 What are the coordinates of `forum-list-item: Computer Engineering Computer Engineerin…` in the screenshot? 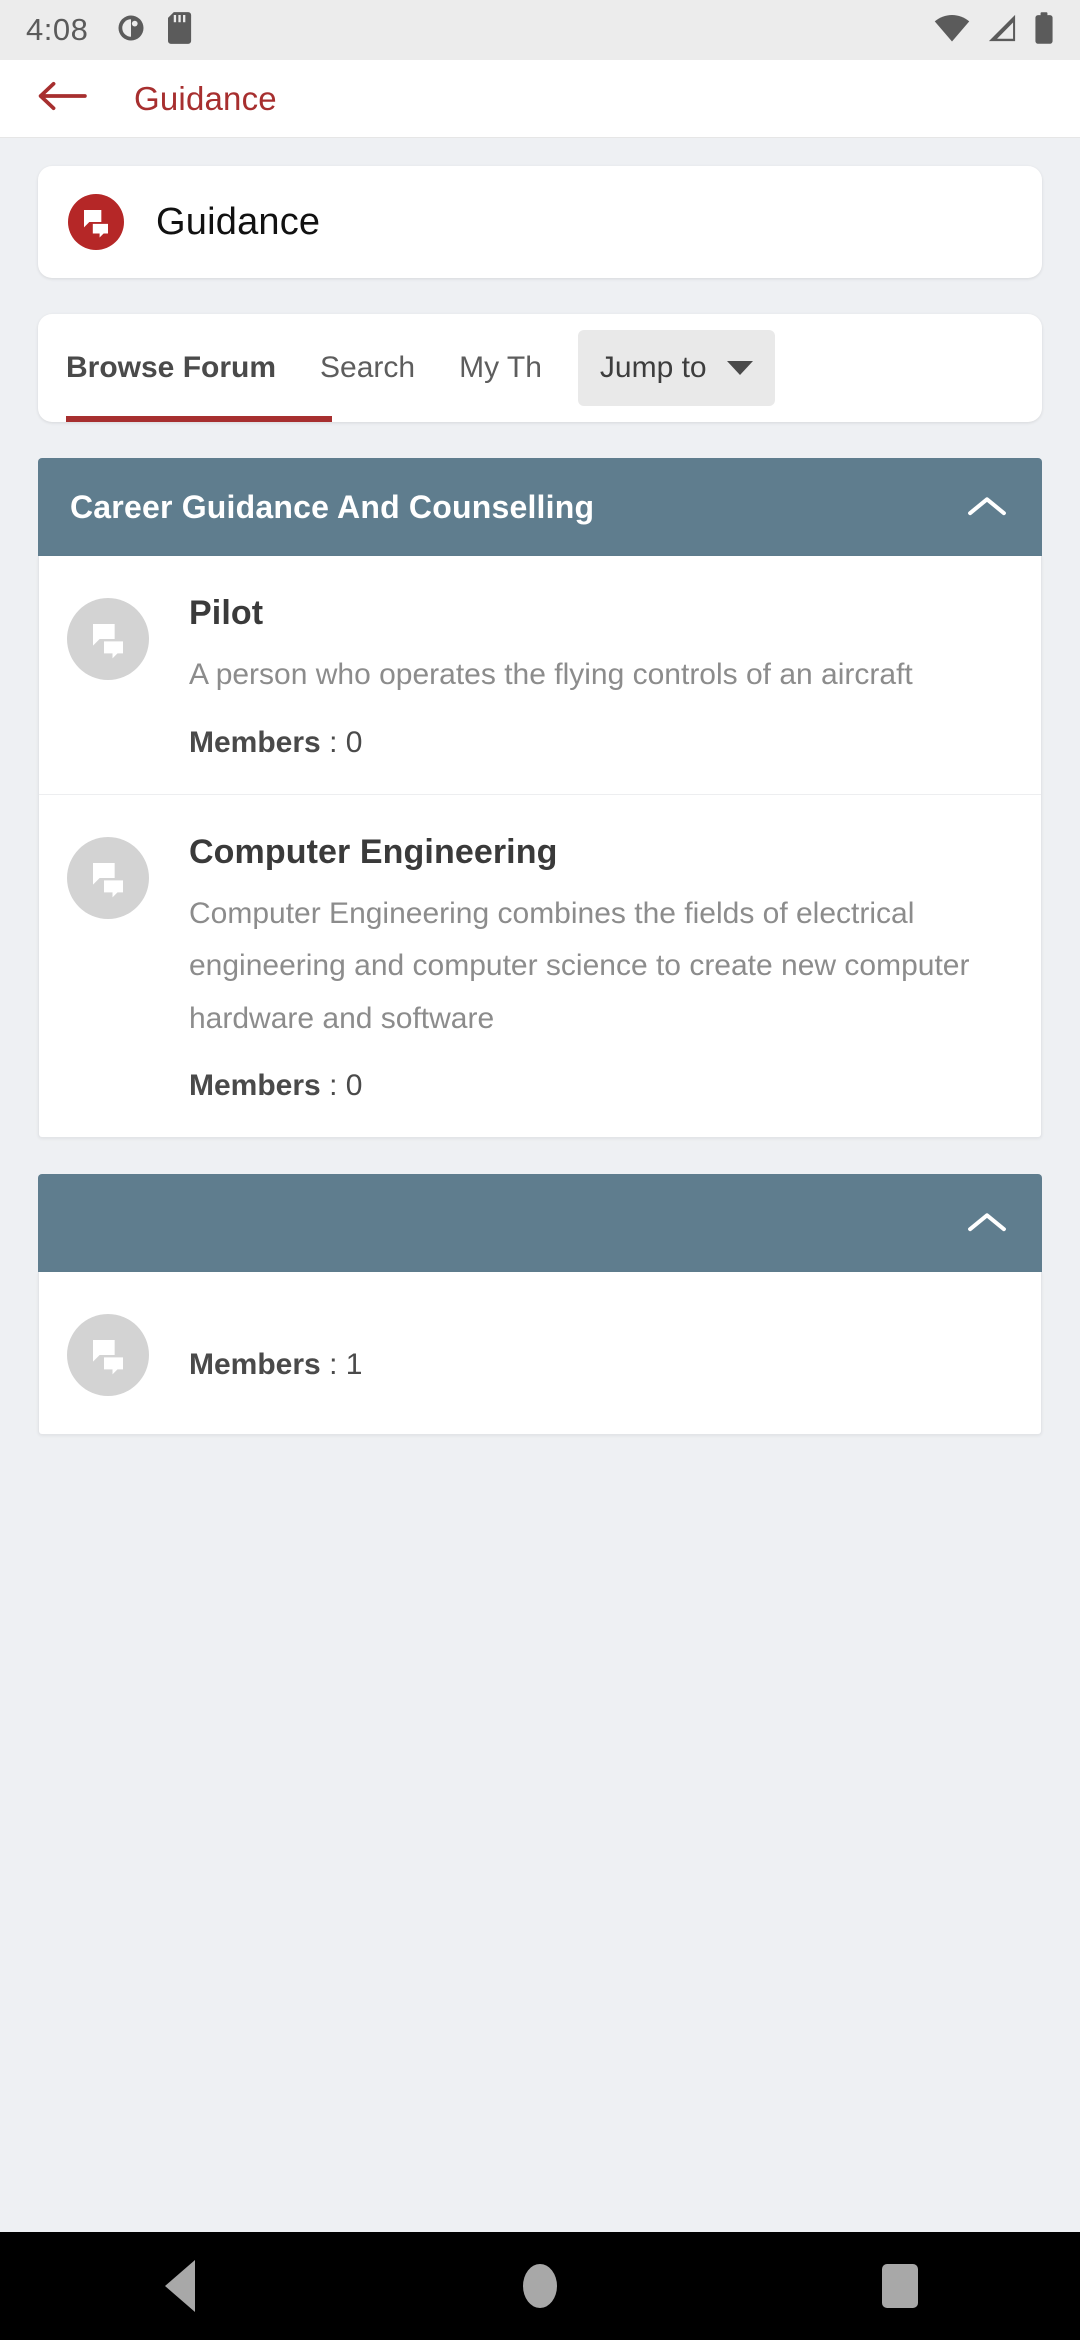 It's located at (540, 965).